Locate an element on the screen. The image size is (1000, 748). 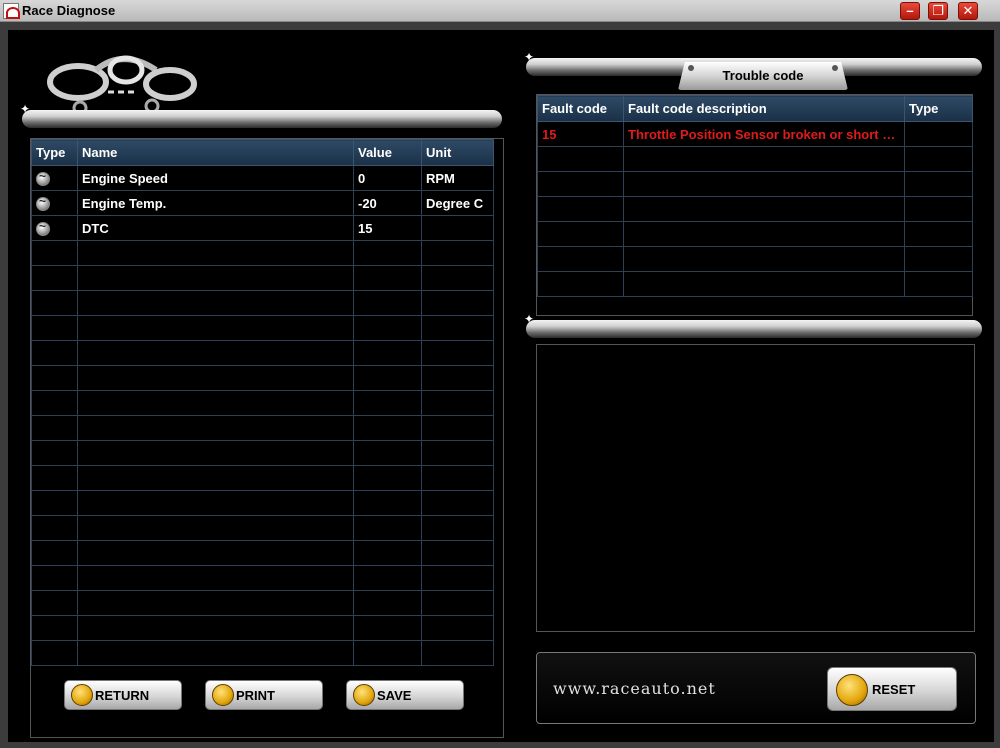
print-button: PRINT is located at coordinates (264, 695).